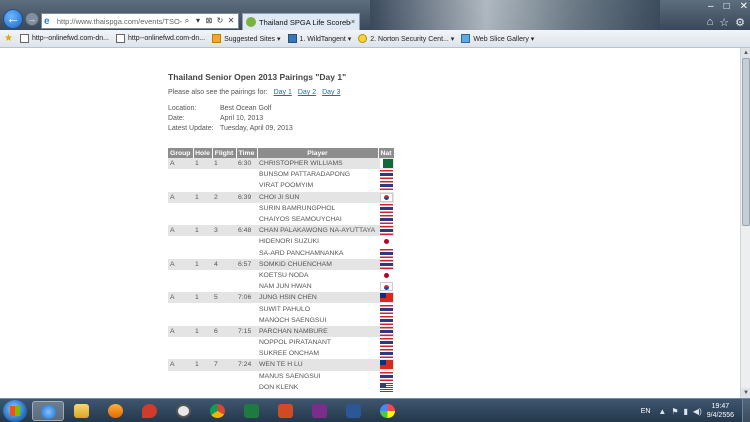 The image size is (750, 422). What do you see at coordinates (281, 376) in the screenshot?
I see `table-row: MANUS SAENGSUI` at bounding box center [281, 376].